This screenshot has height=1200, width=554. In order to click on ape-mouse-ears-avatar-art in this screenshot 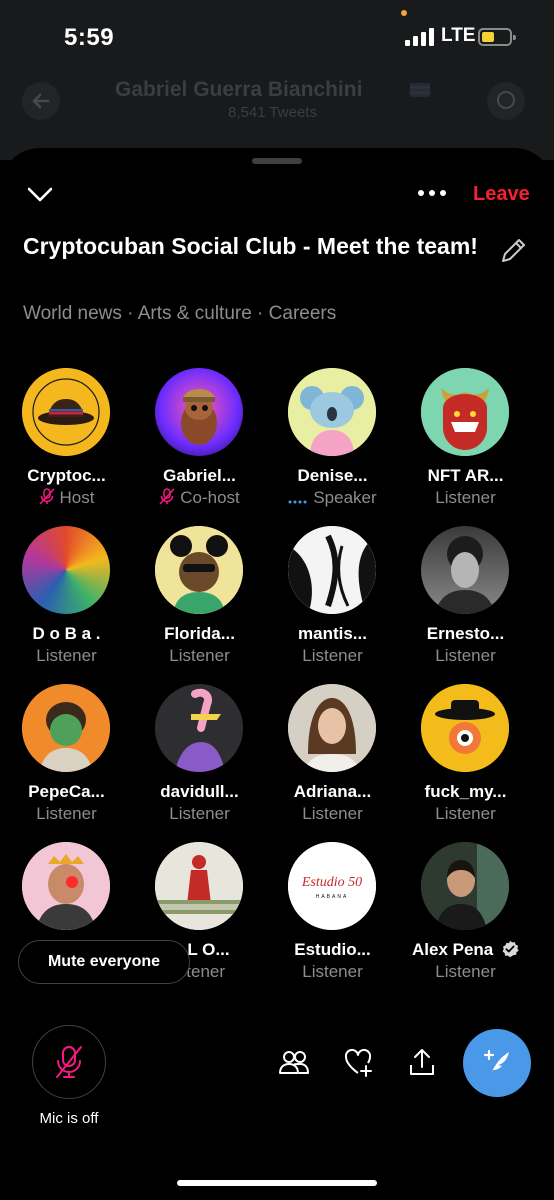, I will do `click(199, 570)`.